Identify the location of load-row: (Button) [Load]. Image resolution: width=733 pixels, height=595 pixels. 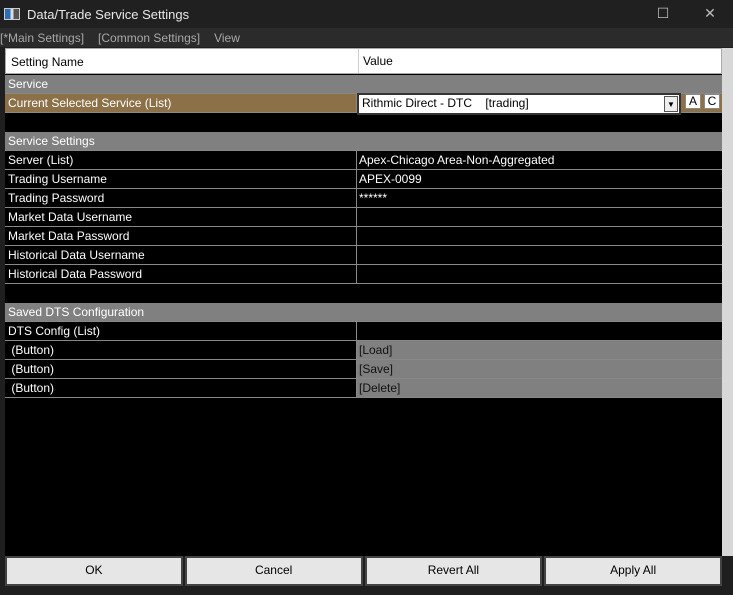
(363, 350).